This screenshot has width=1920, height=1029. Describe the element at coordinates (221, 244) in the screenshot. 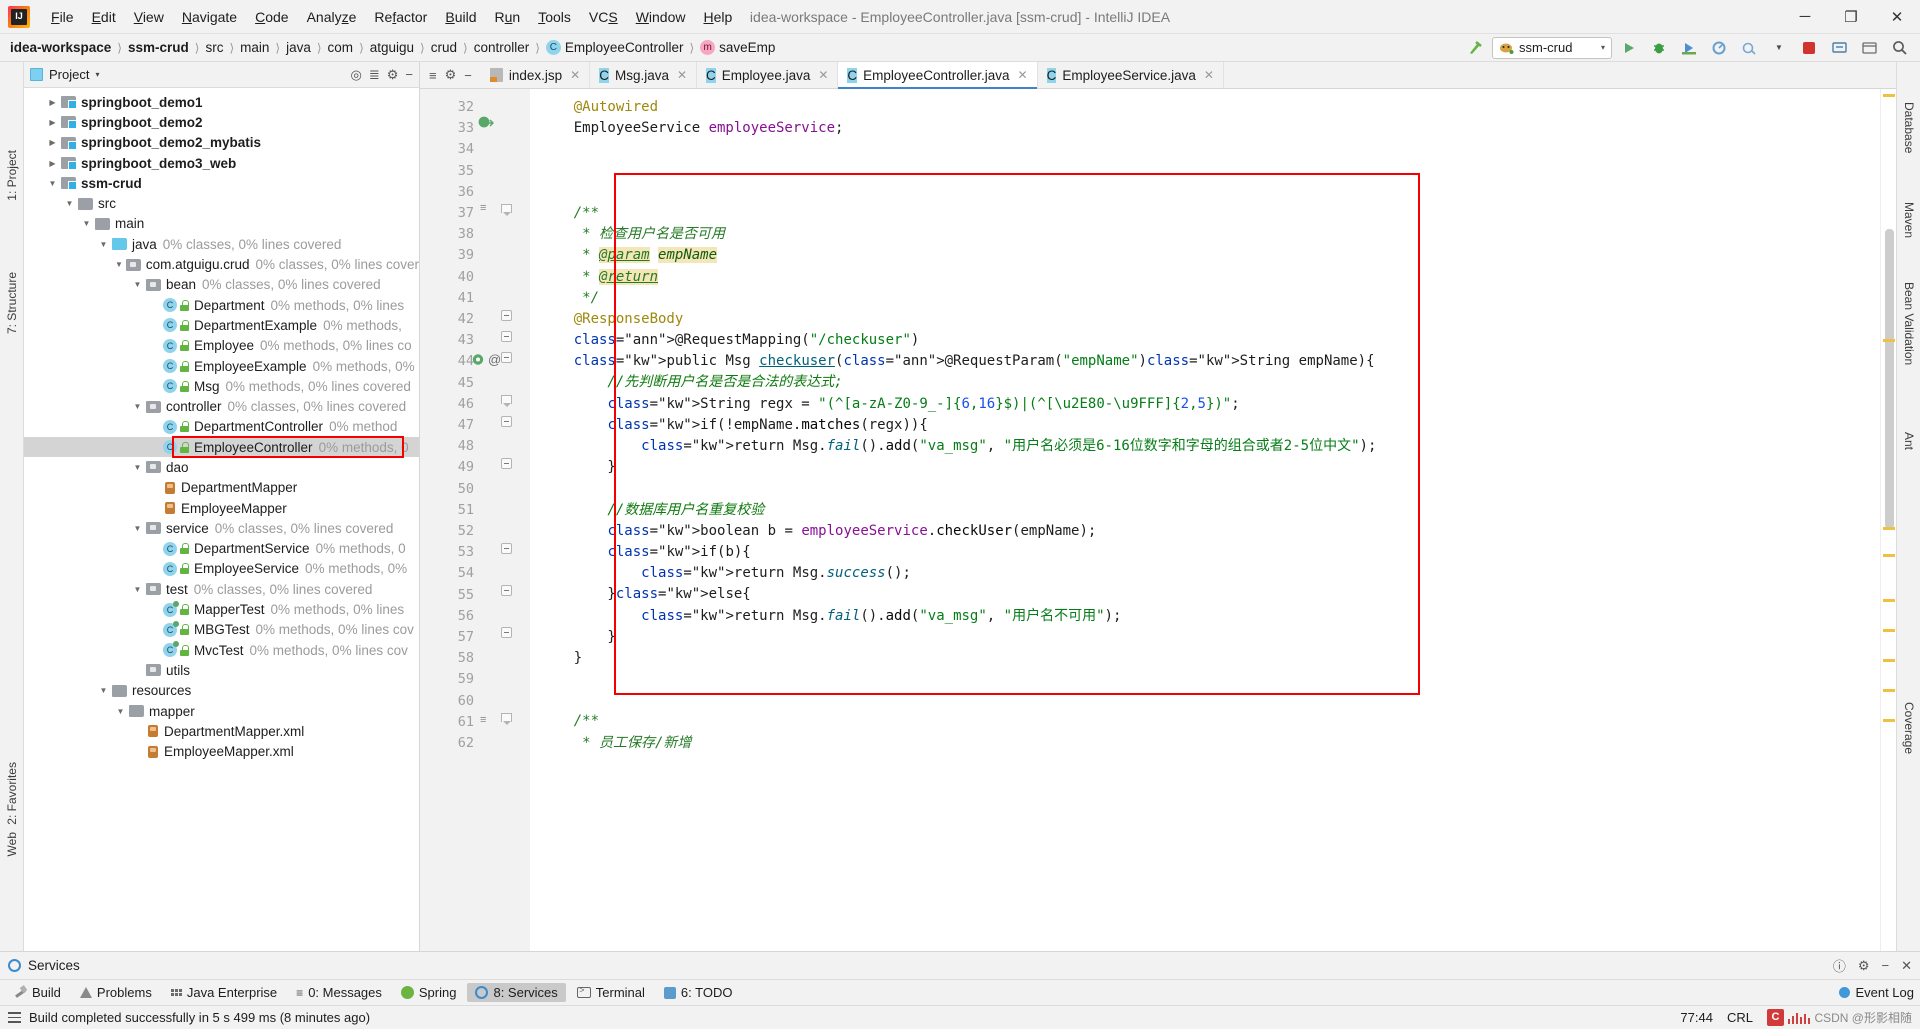

I see `tree-node-java: ▼ java 0% classes, 0% lines covered` at that location.